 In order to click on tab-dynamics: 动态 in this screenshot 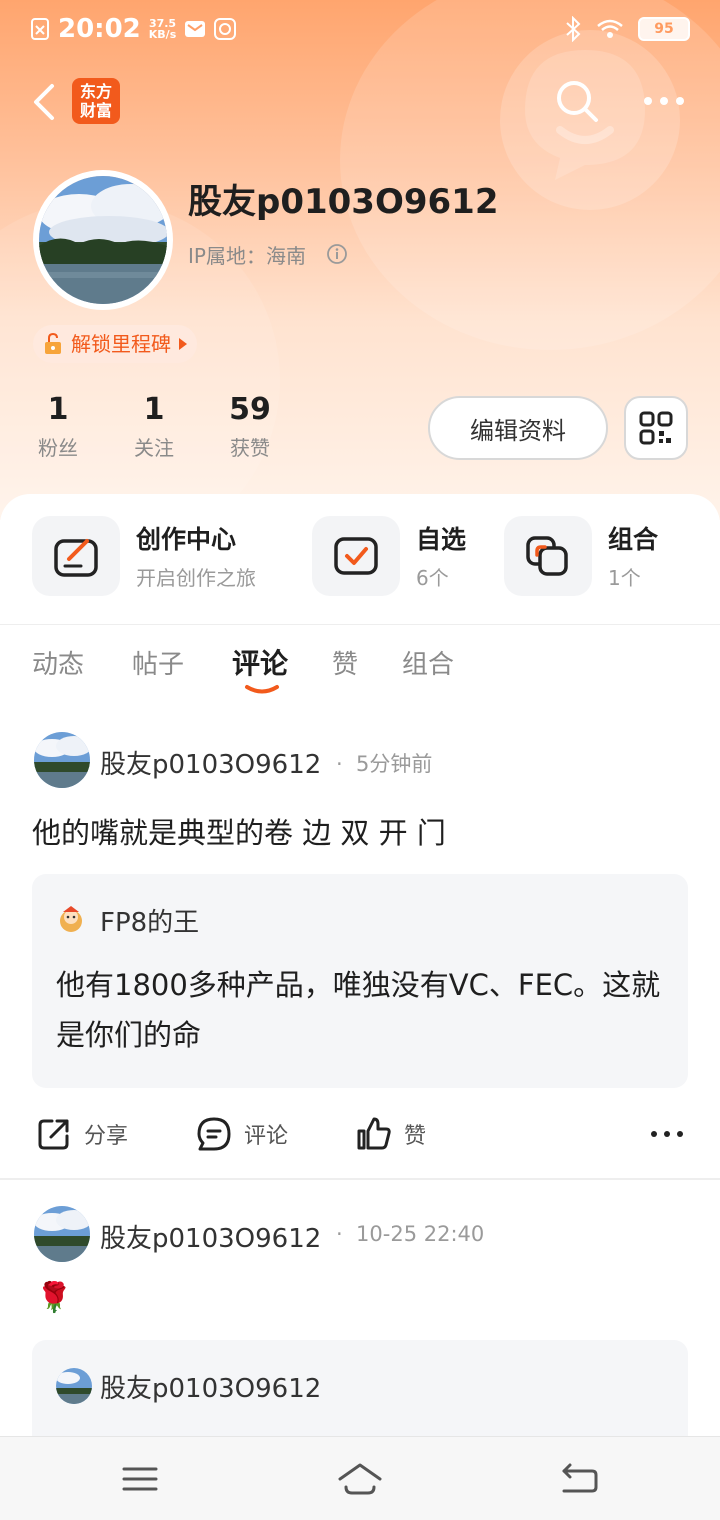, I will do `click(58, 662)`.